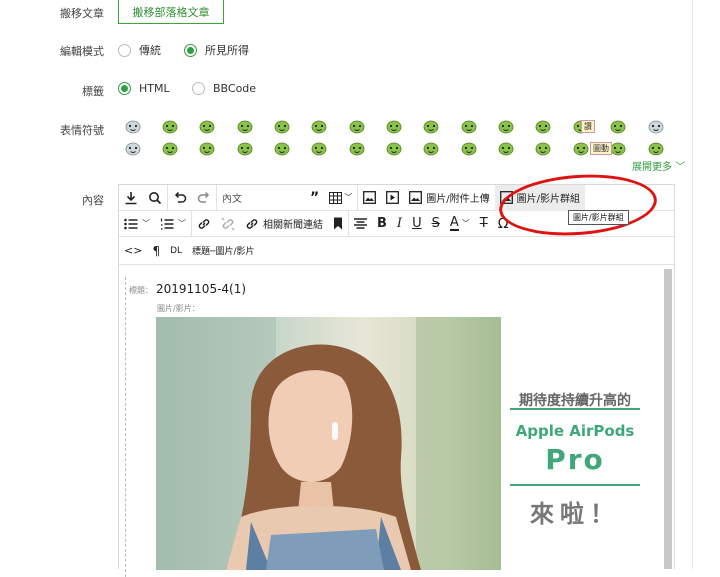  Describe the element at coordinates (338, 224) in the screenshot. I see `bookmark-icon` at that location.